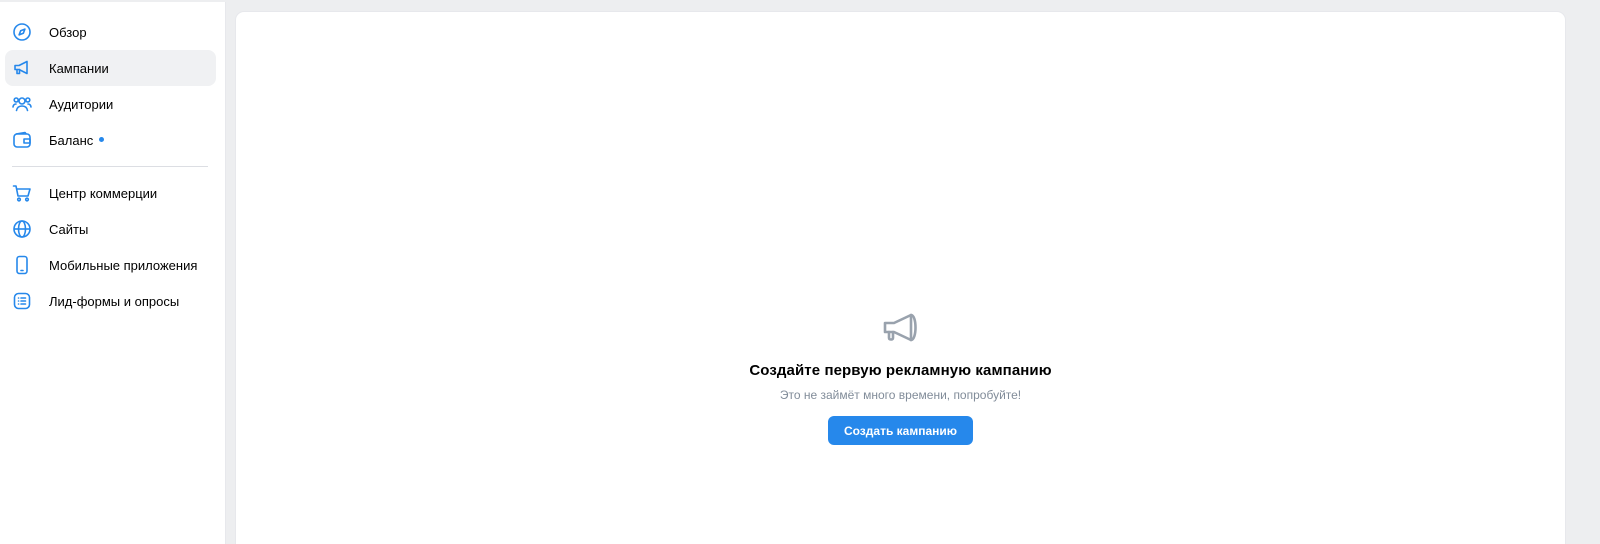 Image resolution: width=1600 pixels, height=544 pixels. I want to click on sidebar-item-label: Баланс, so click(71, 140).